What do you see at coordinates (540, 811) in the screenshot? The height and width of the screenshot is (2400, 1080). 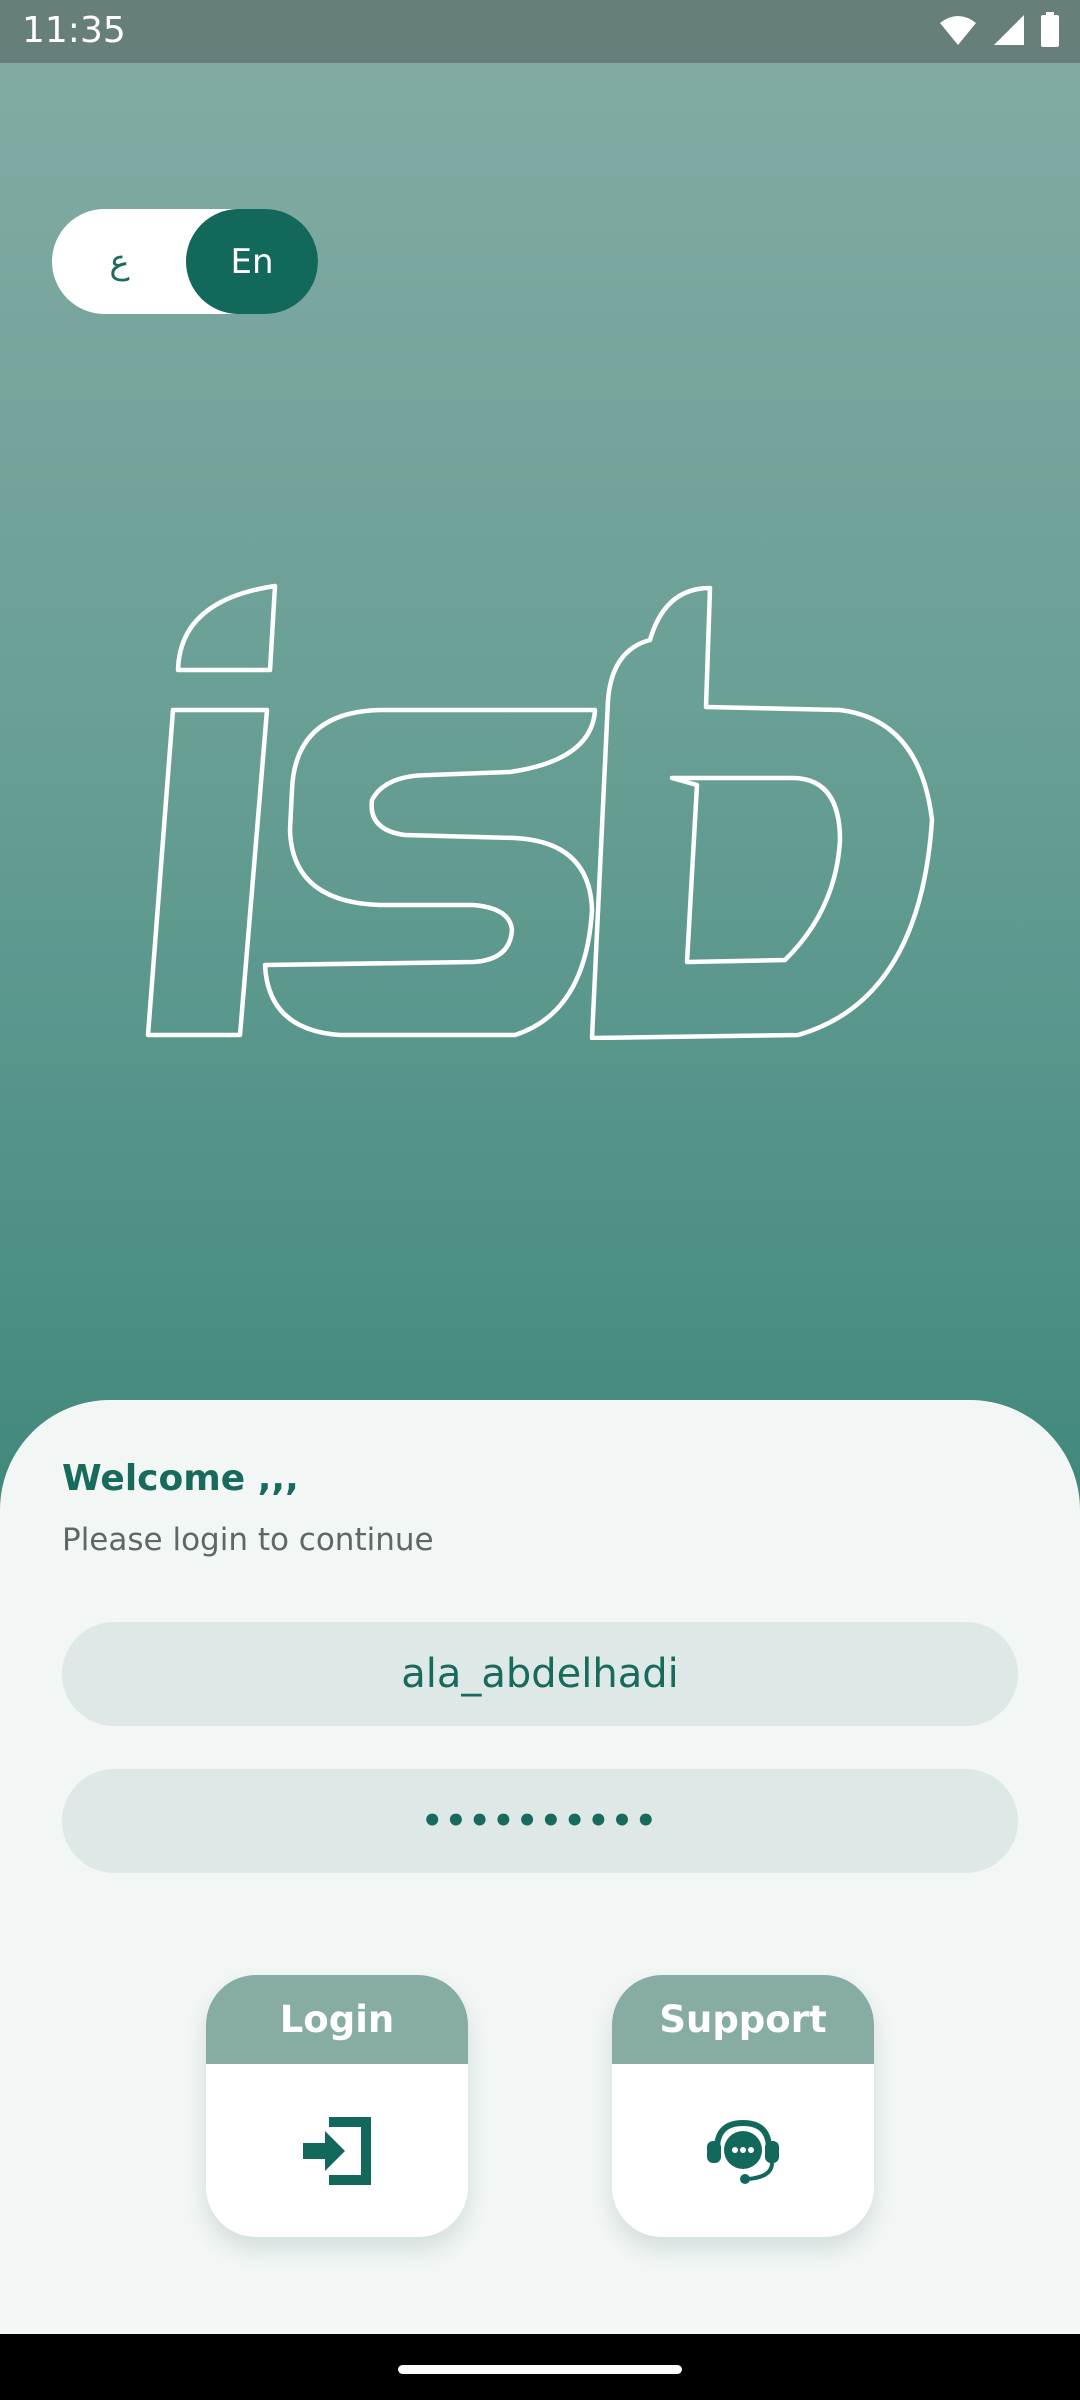 I see `isb-logo` at bounding box center [540, 811].